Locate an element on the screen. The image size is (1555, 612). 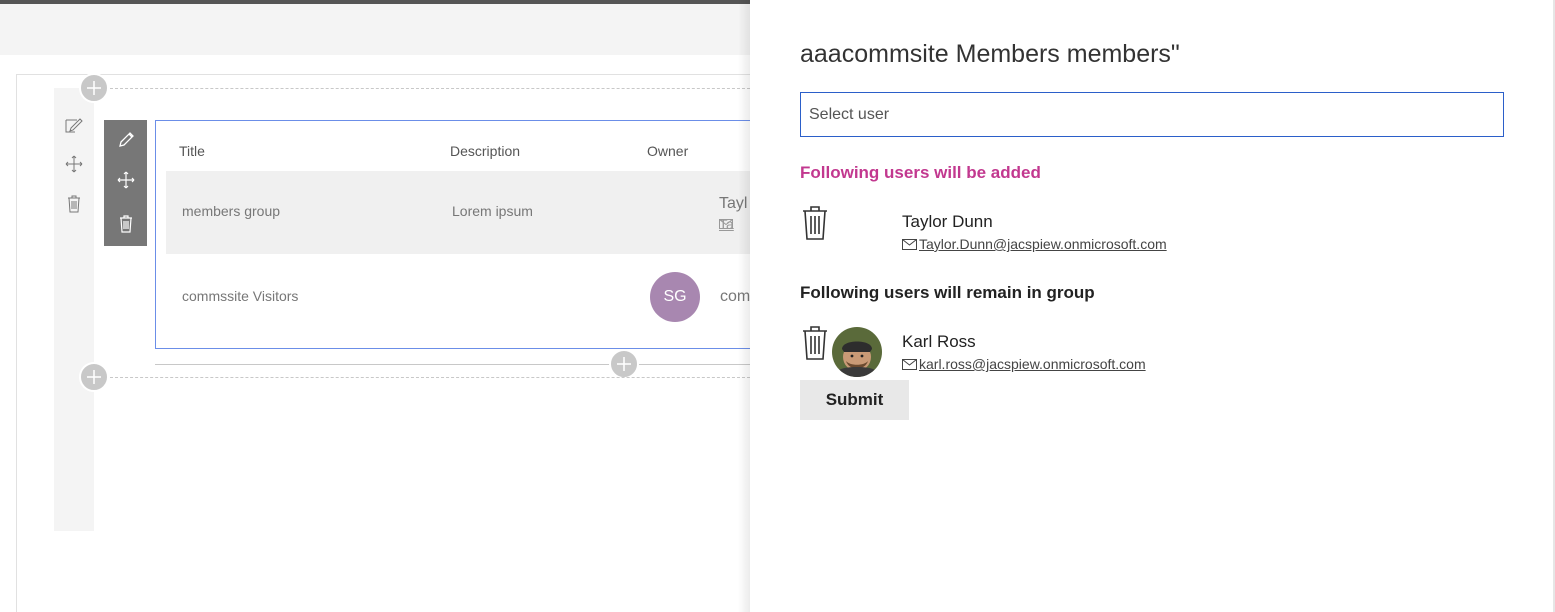
table-row: commssite Visitors SG com is located at coordinates (460, 295).